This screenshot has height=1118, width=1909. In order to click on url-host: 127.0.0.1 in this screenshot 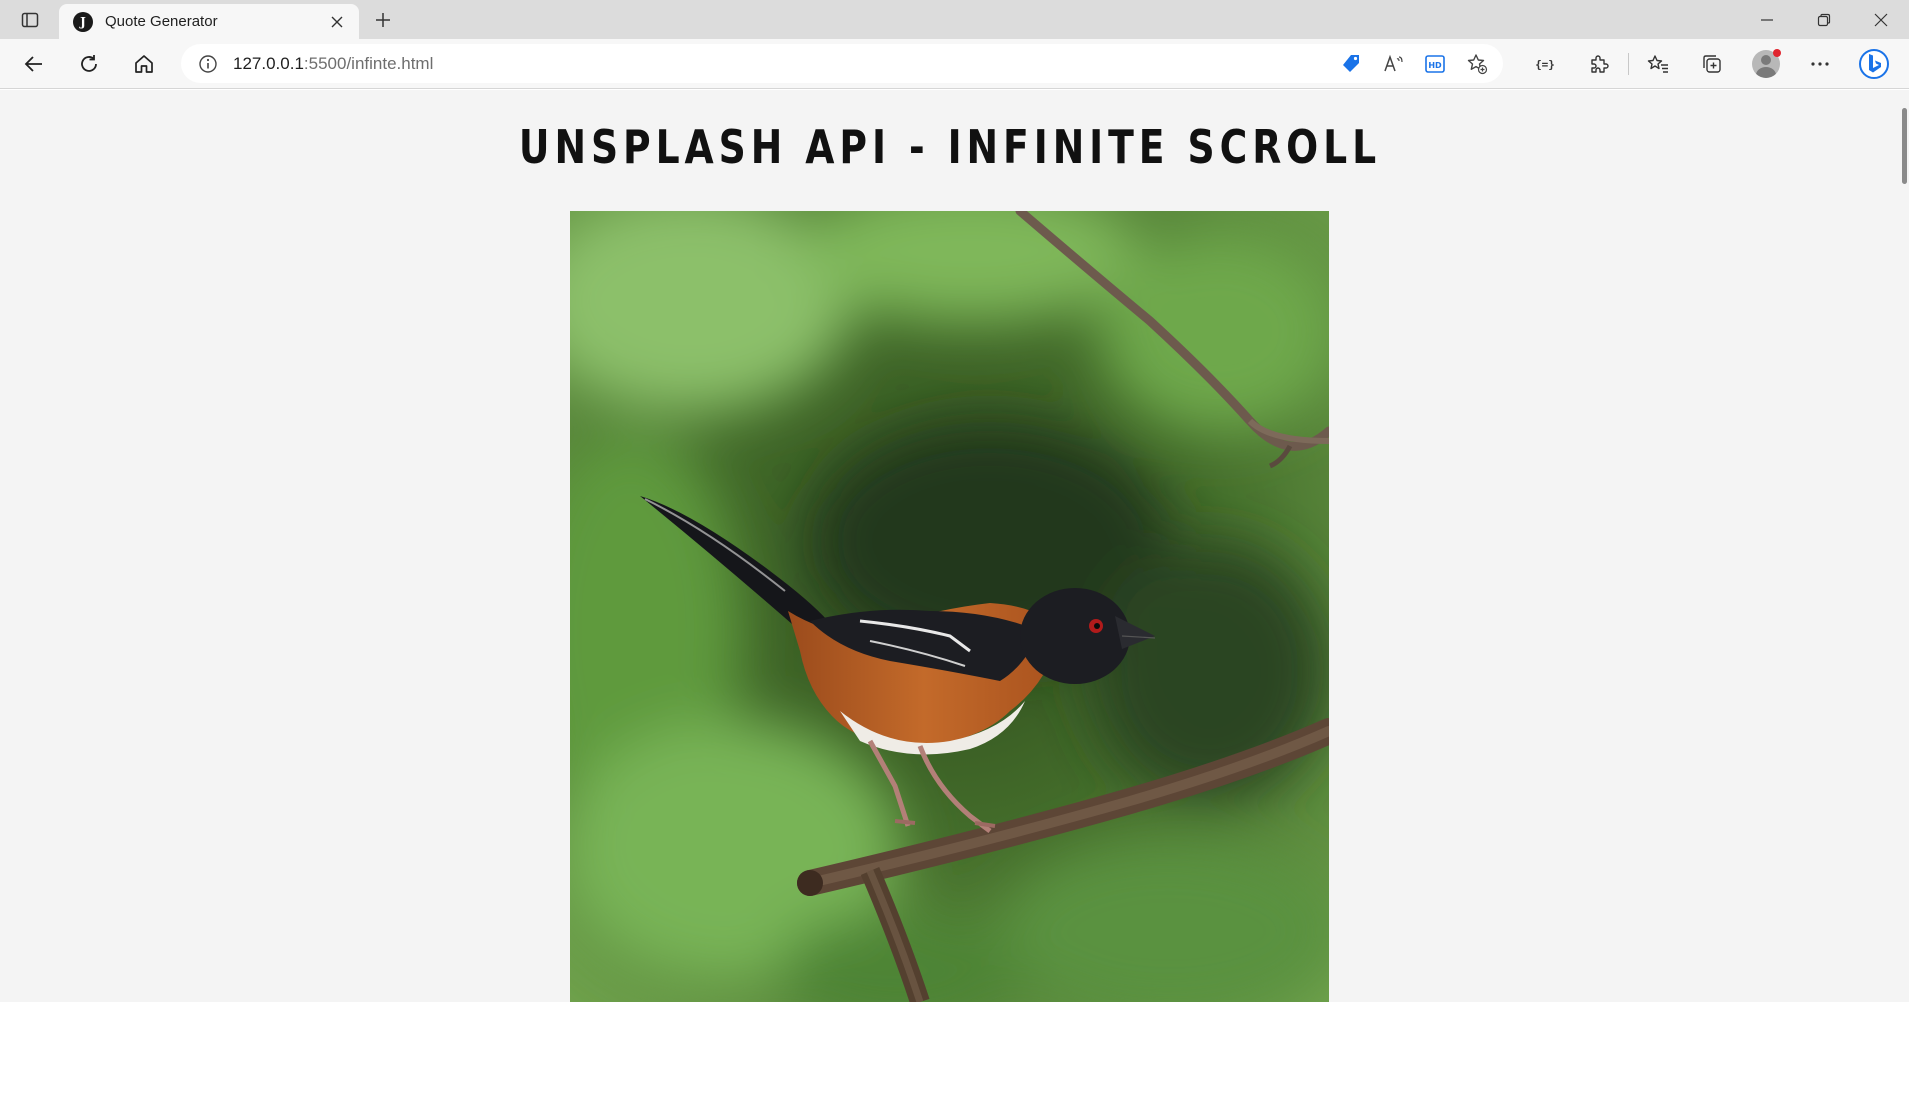, I will do `click(268, 63)`.